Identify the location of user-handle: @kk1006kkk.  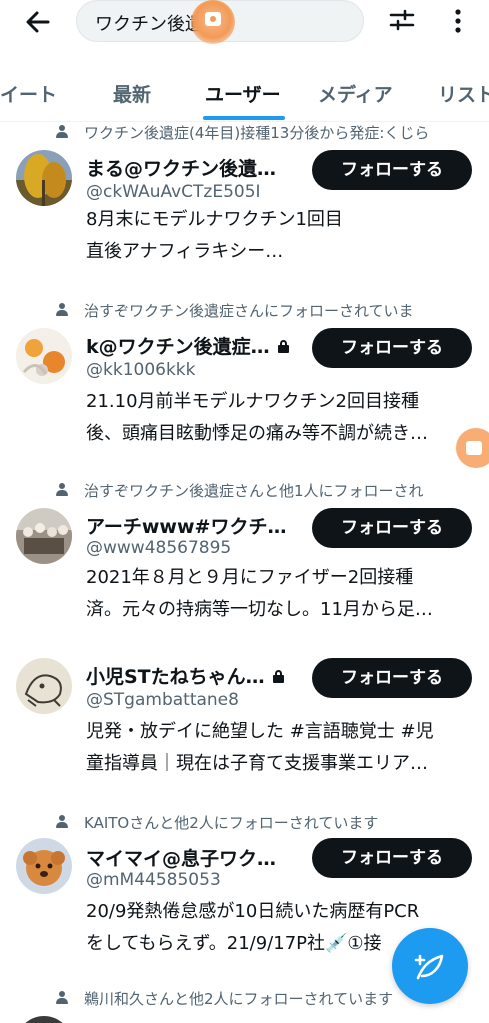
(141, 370).